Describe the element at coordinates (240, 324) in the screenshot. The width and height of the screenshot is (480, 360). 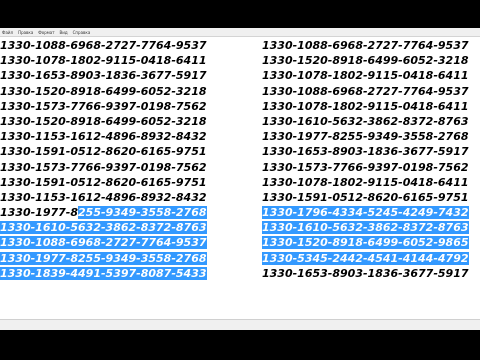
I see `status-bar` at that location.